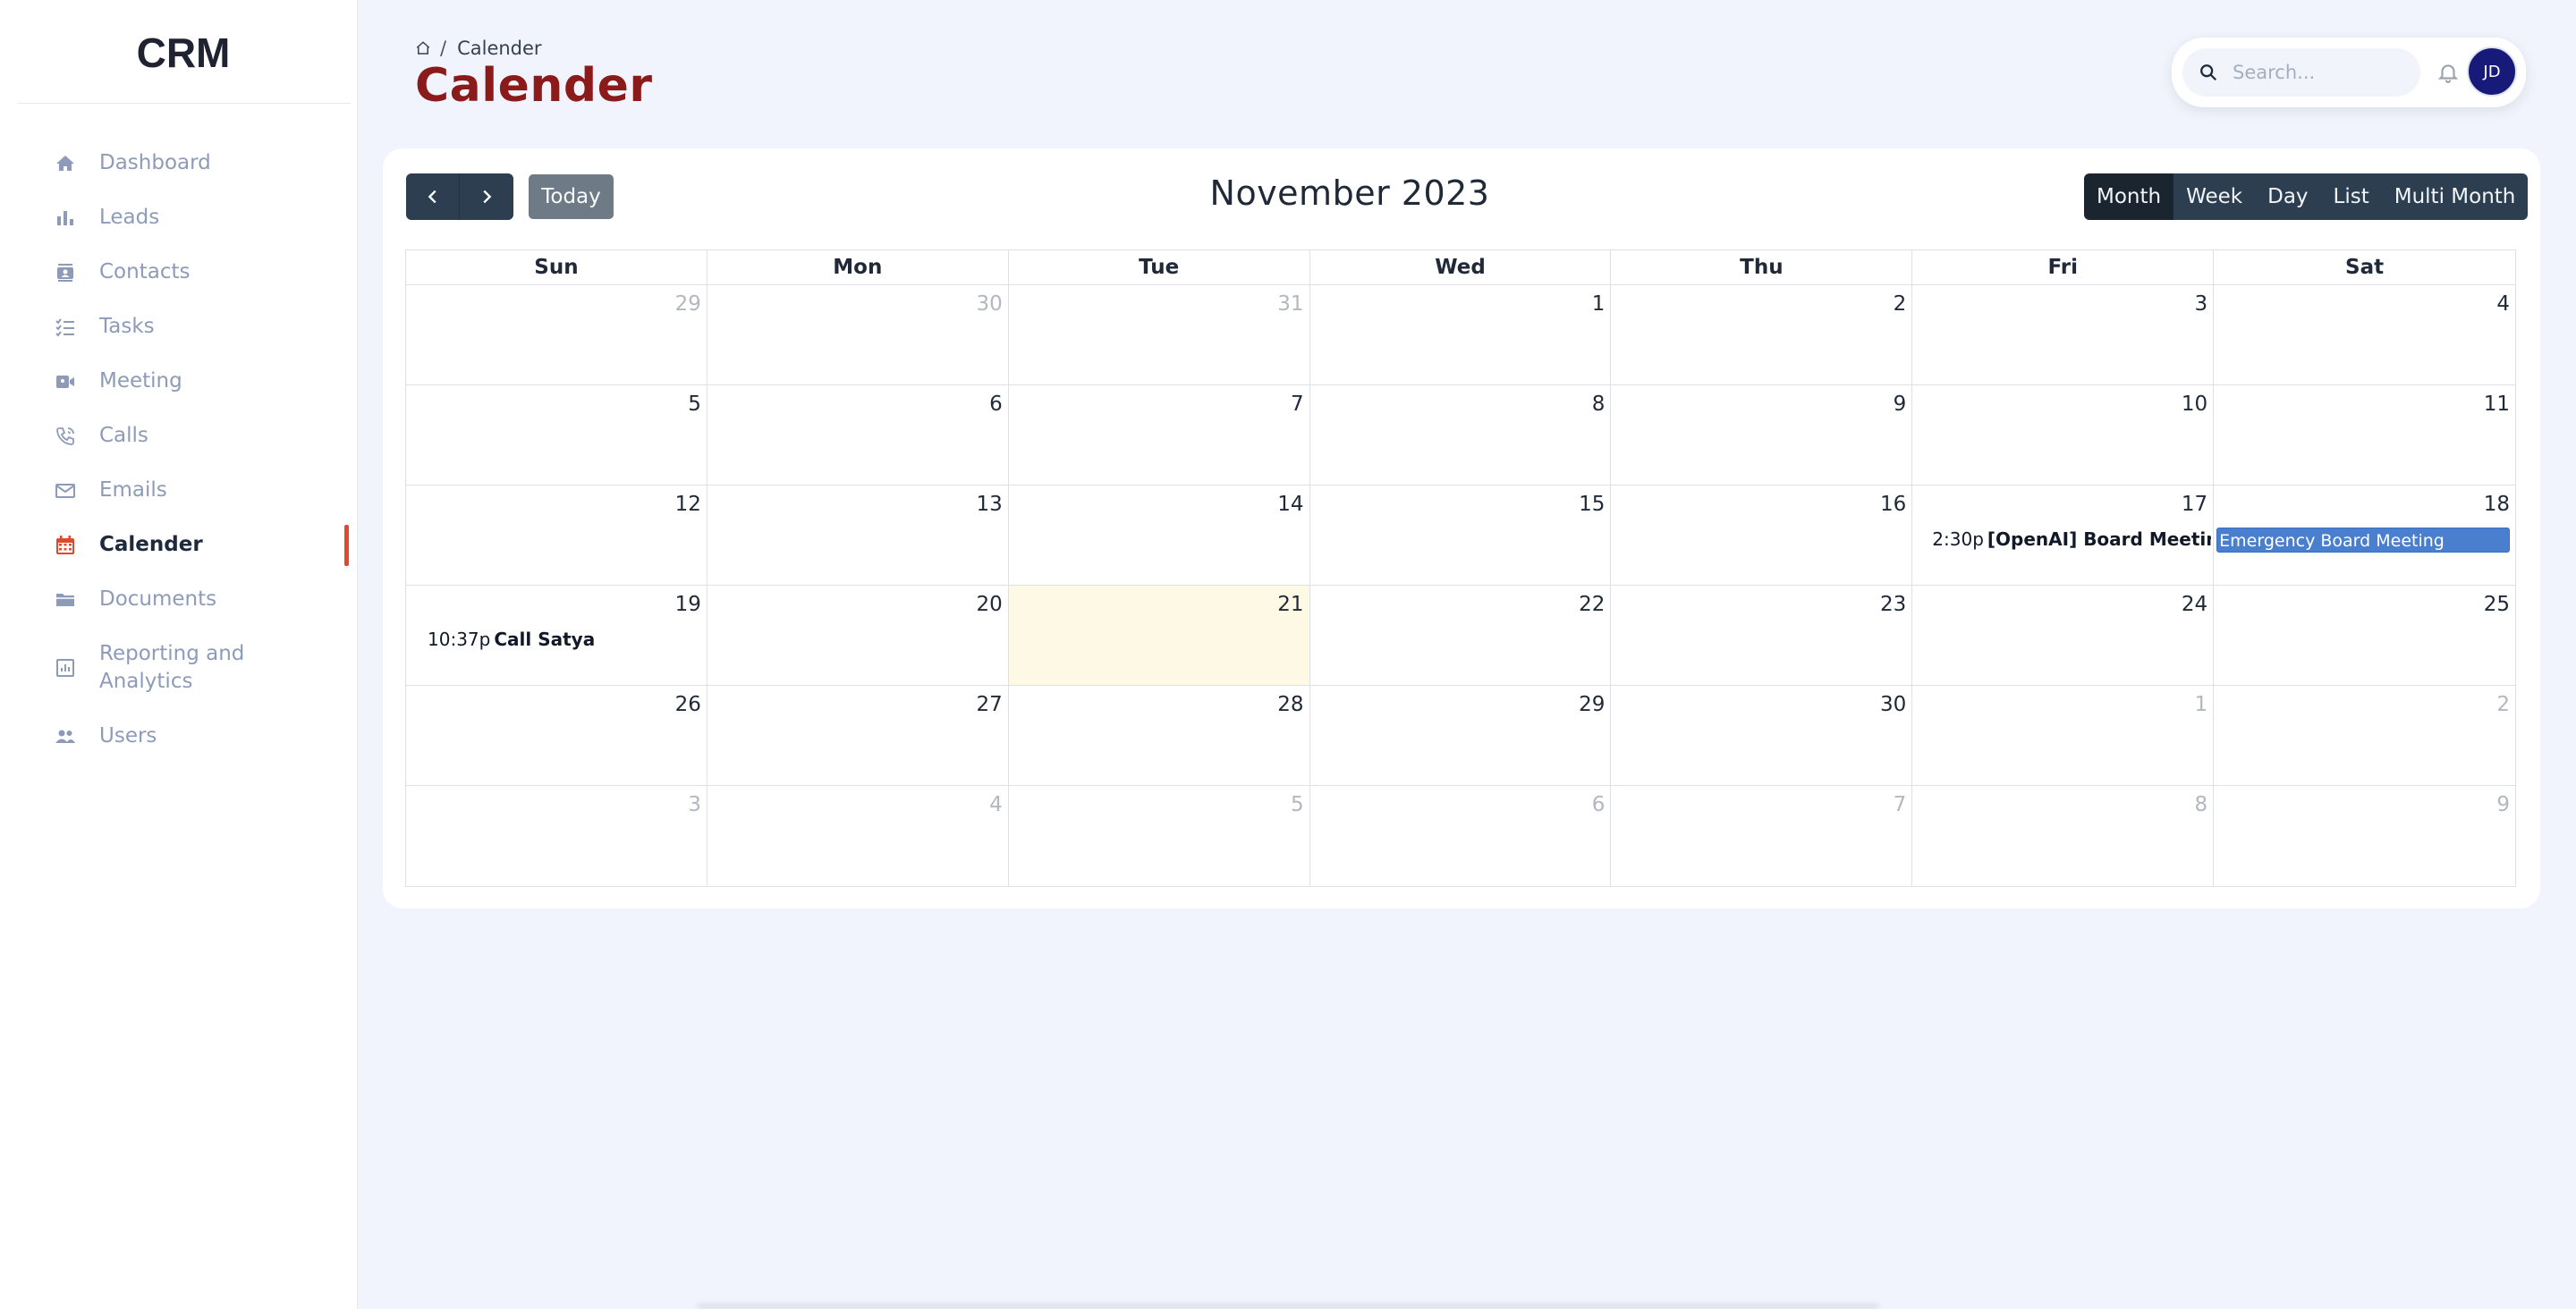 This screenshot has height=1309, width=2576. I want to click on day-cell: 23, so click(1762, 635).